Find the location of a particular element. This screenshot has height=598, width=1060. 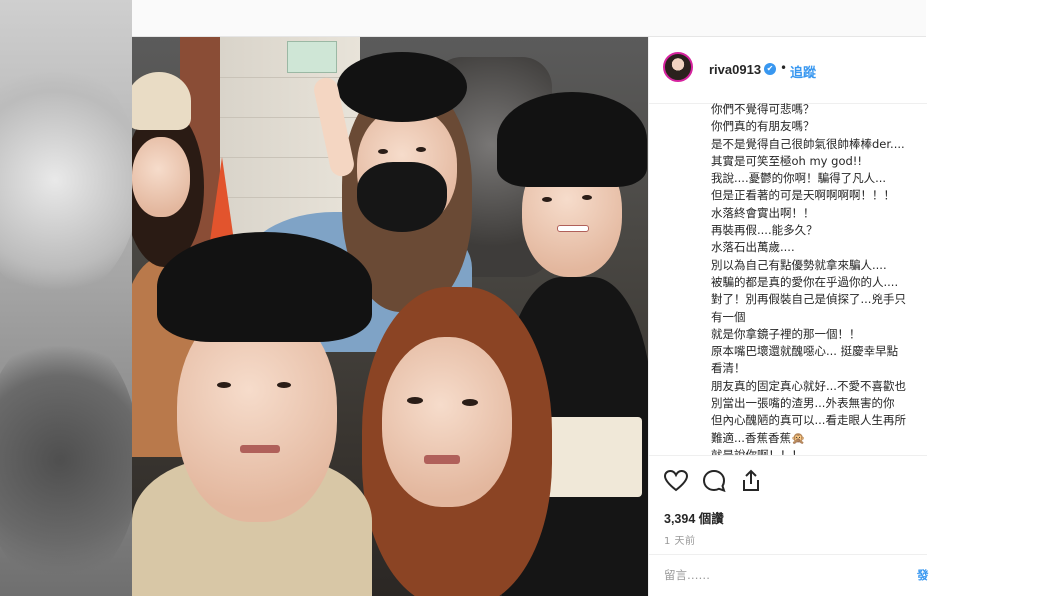

caption-line: 就是你拿鏡子裡的那一個！！ is located at coordinates (786, 333).